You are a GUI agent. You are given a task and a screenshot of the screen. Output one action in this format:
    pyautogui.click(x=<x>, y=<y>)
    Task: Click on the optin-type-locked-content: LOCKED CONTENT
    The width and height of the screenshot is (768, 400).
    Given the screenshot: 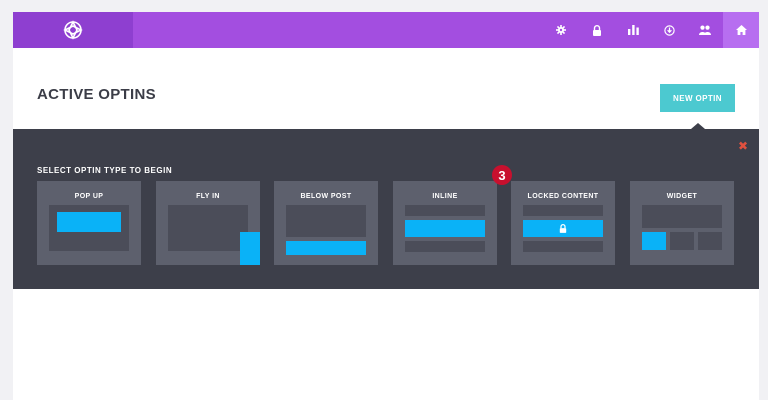 What is the action you would take?
    pyautogui.click(x=563, y=223)
    